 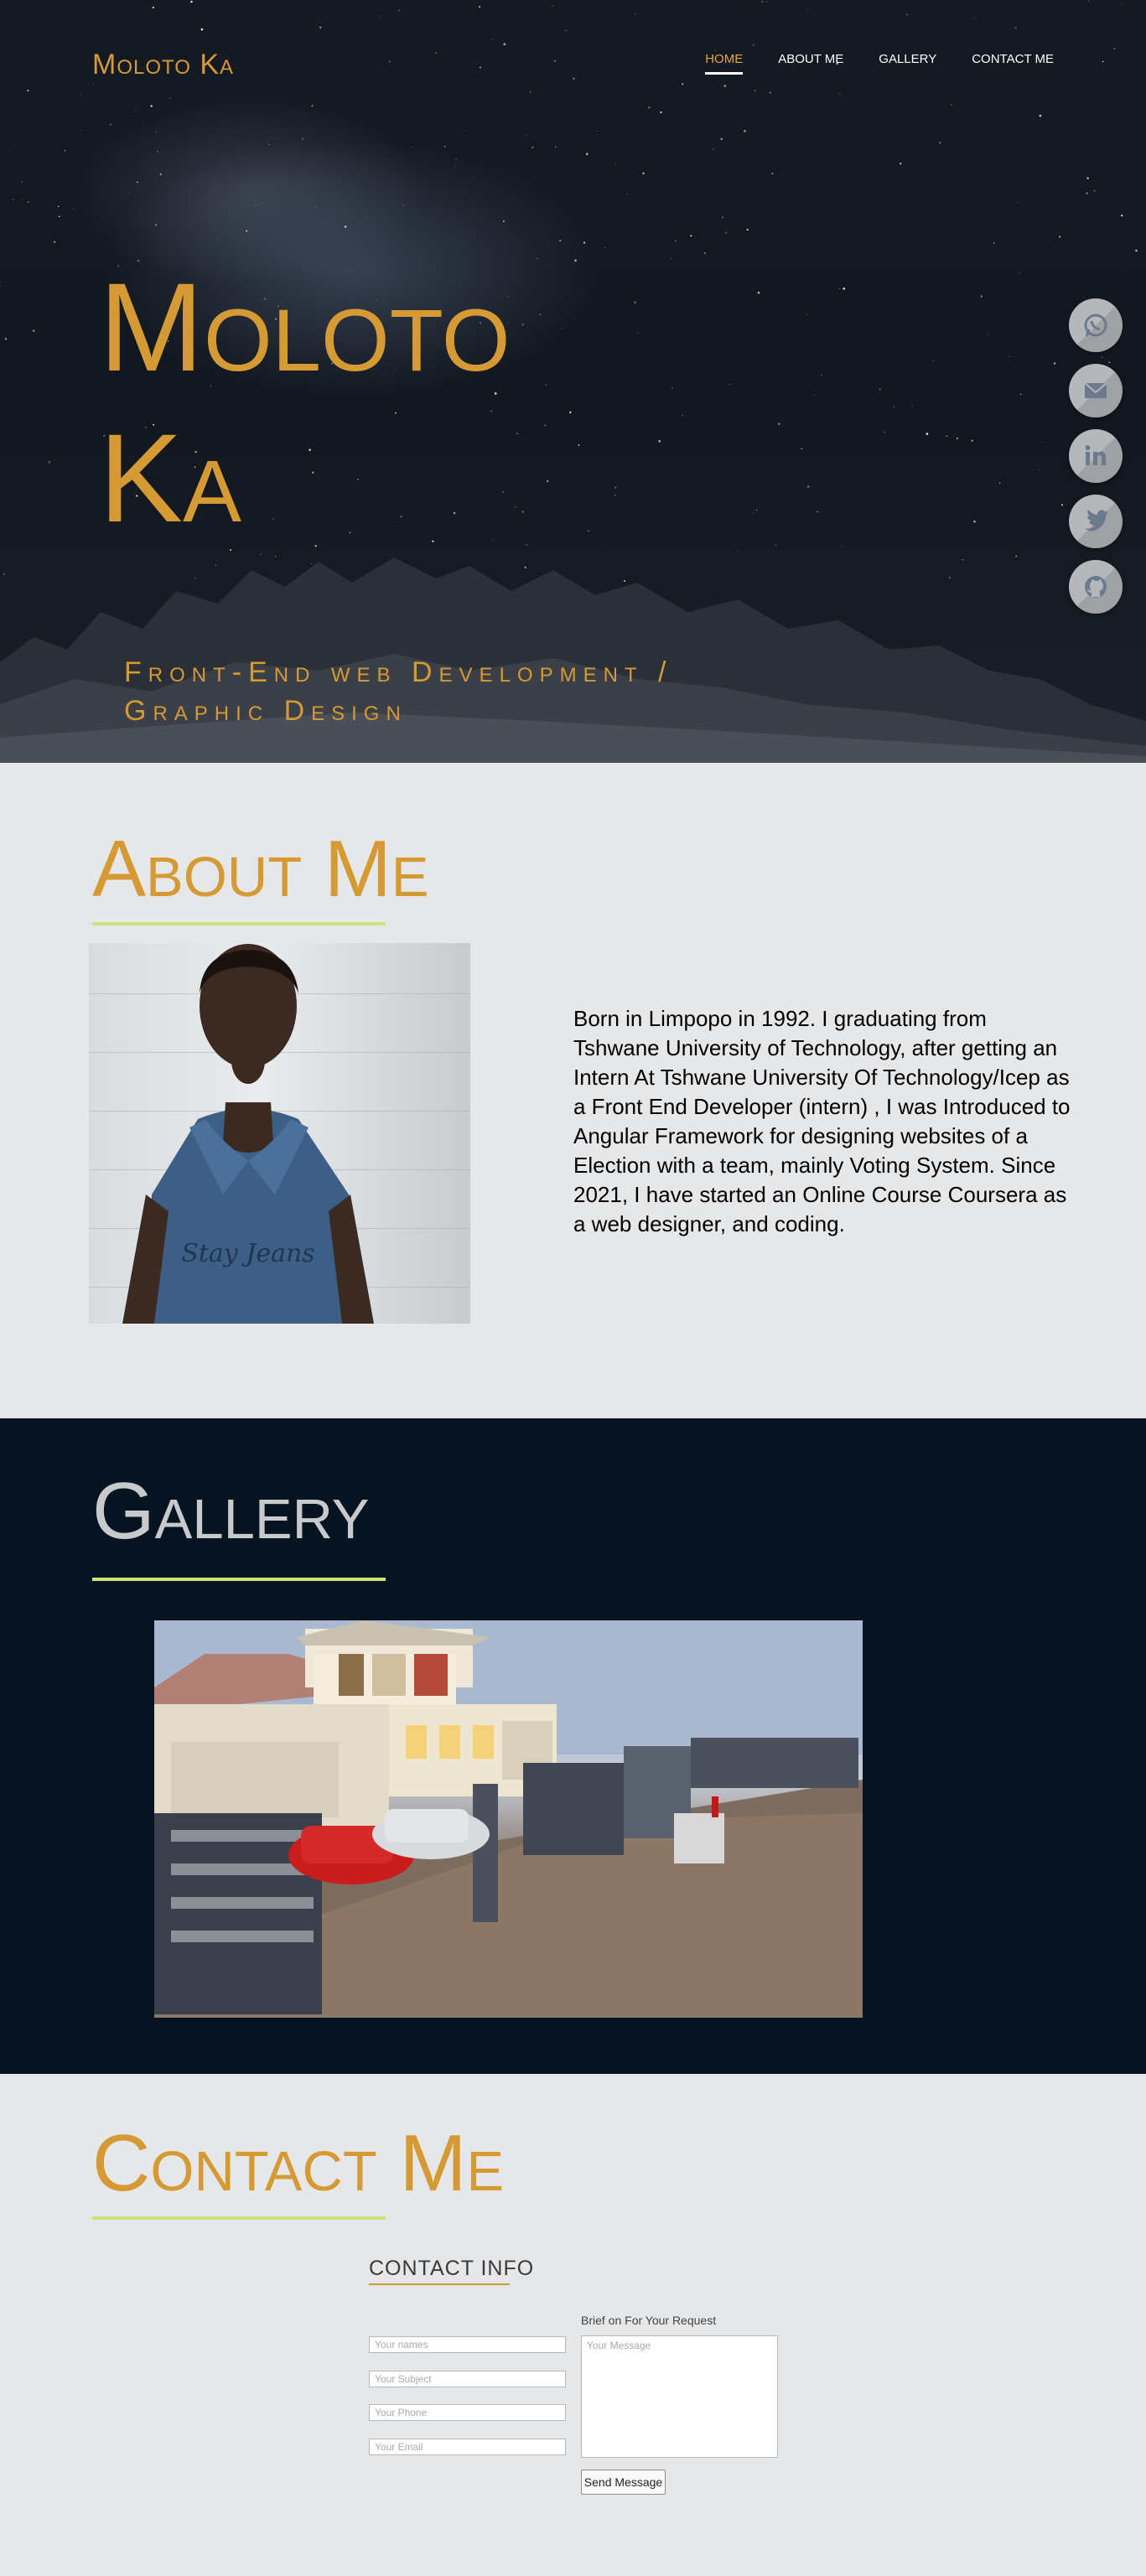 What do you see at coordinates (393, 402) in the screenshot?
I see `hero-title: Moloto Ka` at bounding box center [393, 402].